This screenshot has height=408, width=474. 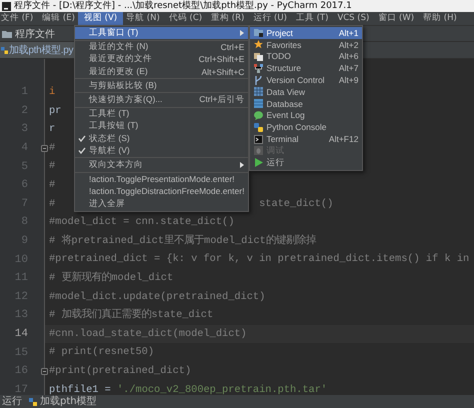 I want to click on code-line: #cnn.load_state_dict(model_dict), so click(x=148, y=334).